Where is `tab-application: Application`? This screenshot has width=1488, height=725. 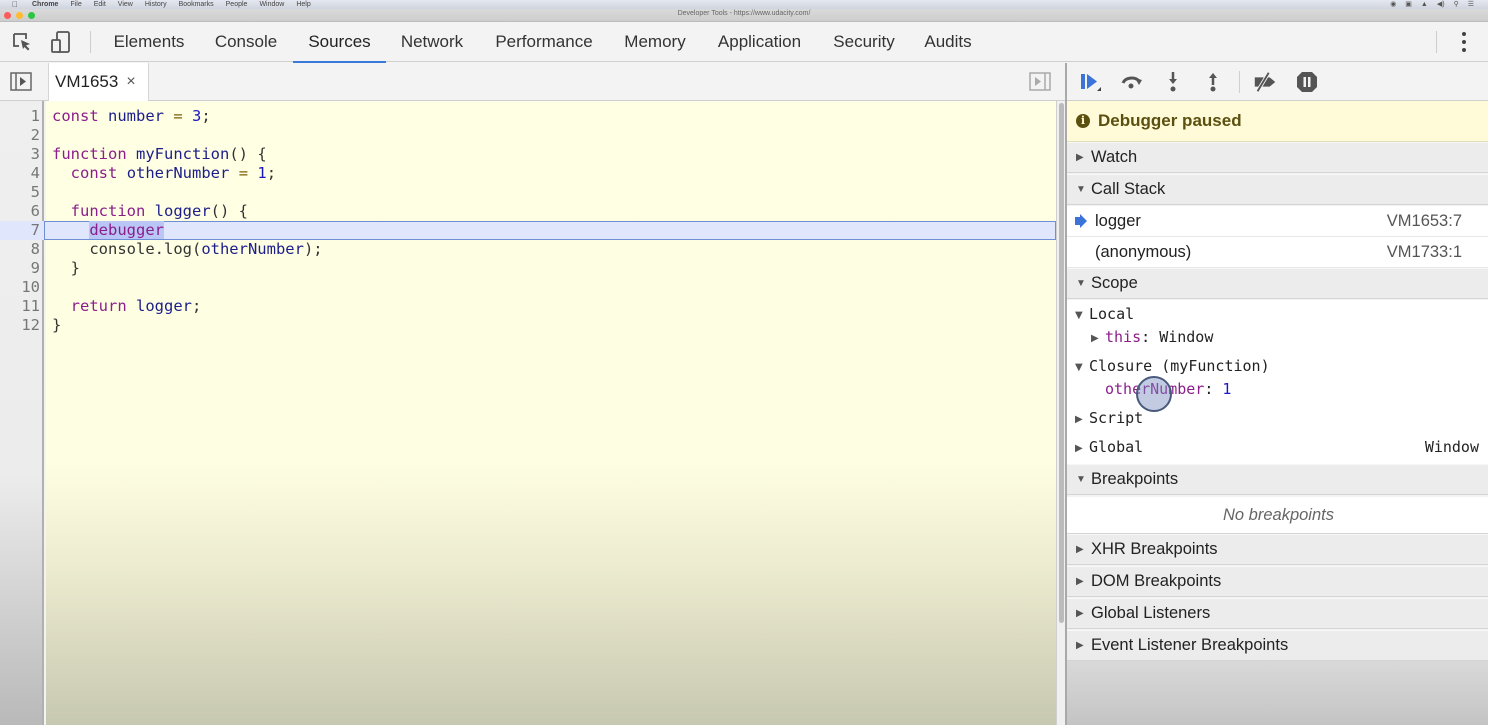
tab-application: Application is located at coordinates (759, 42).